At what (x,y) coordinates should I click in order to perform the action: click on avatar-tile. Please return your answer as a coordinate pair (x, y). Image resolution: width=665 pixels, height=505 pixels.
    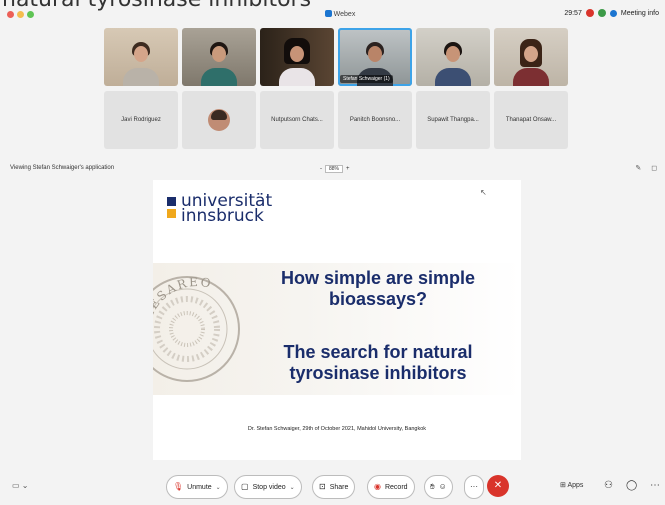
    Looking at the image, I should click on (219, 120).